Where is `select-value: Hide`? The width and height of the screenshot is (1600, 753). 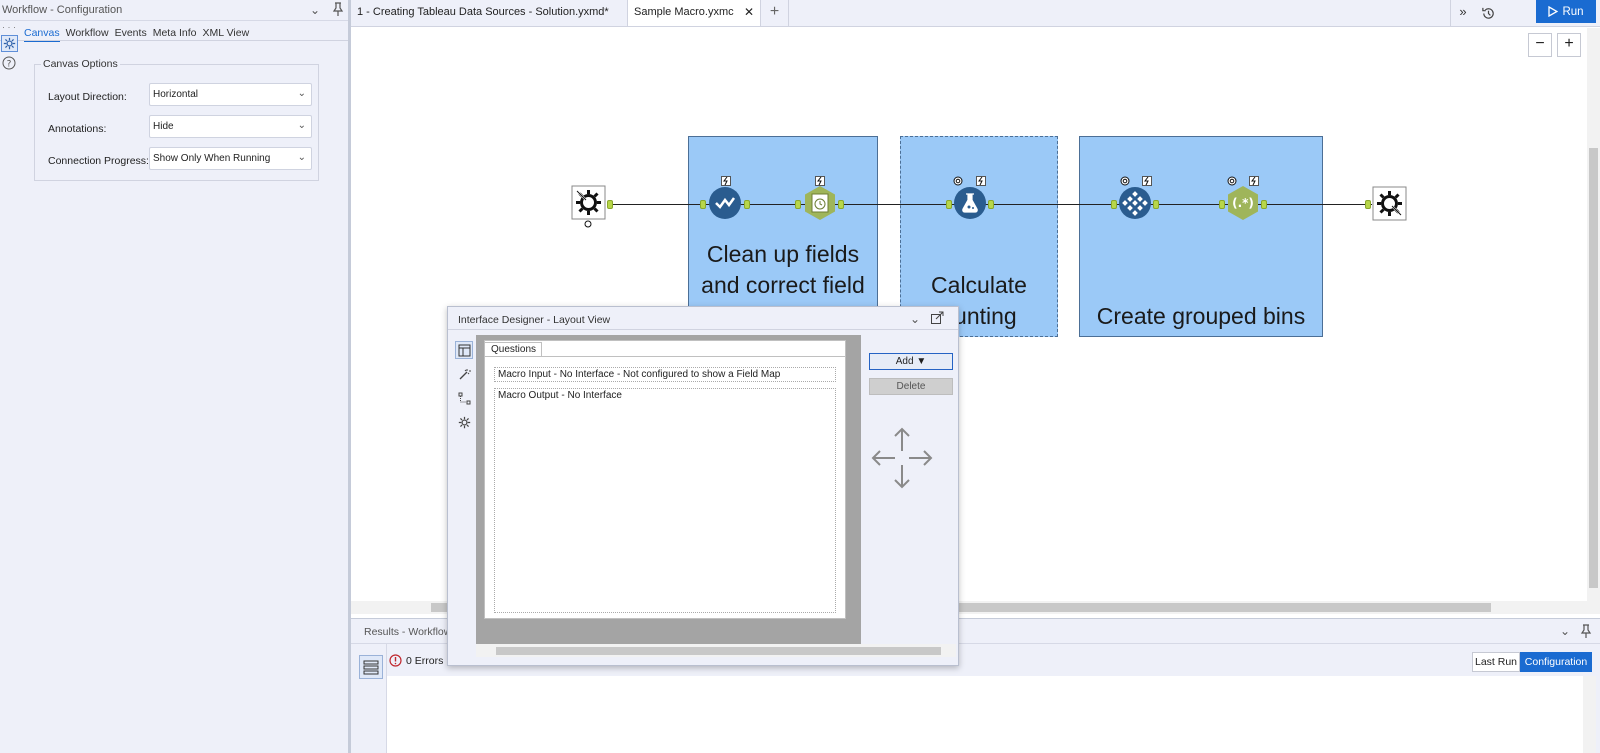
select-value: Hide is located at coordinates (163, 126).